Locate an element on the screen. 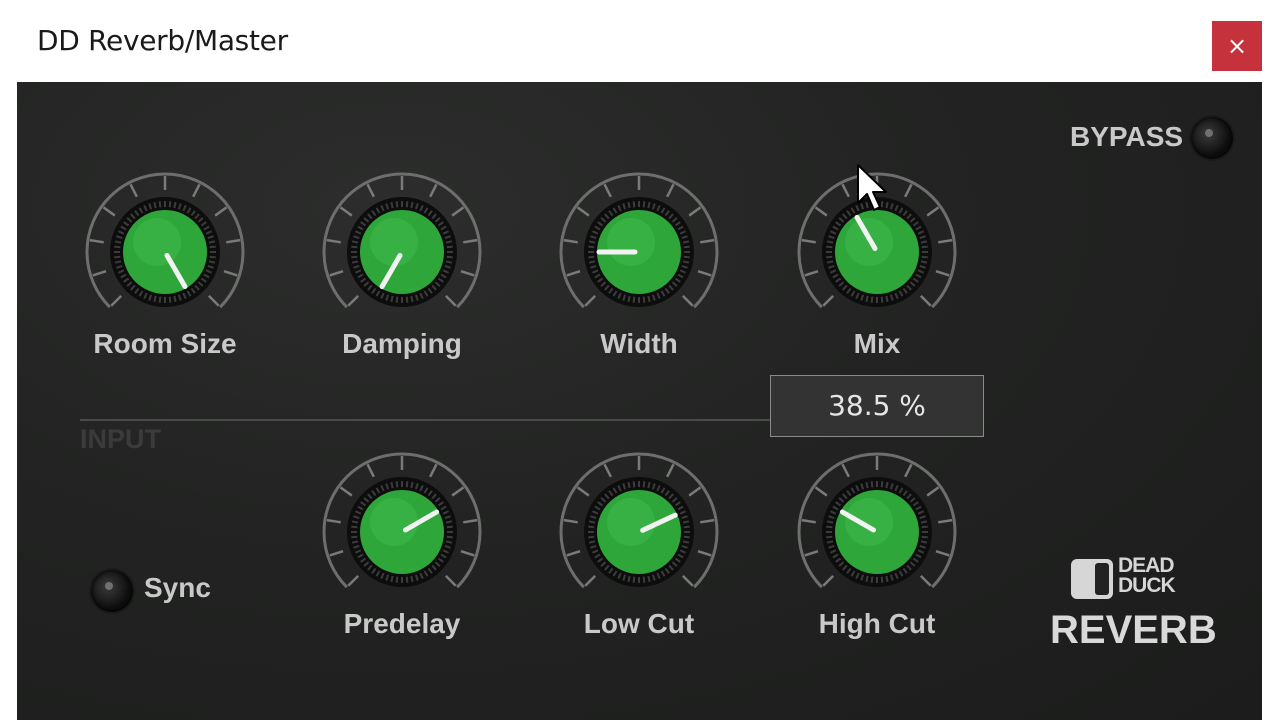 The image size is (1280, 720). mouse-cursor-icon is located at coordinates (872, 187).